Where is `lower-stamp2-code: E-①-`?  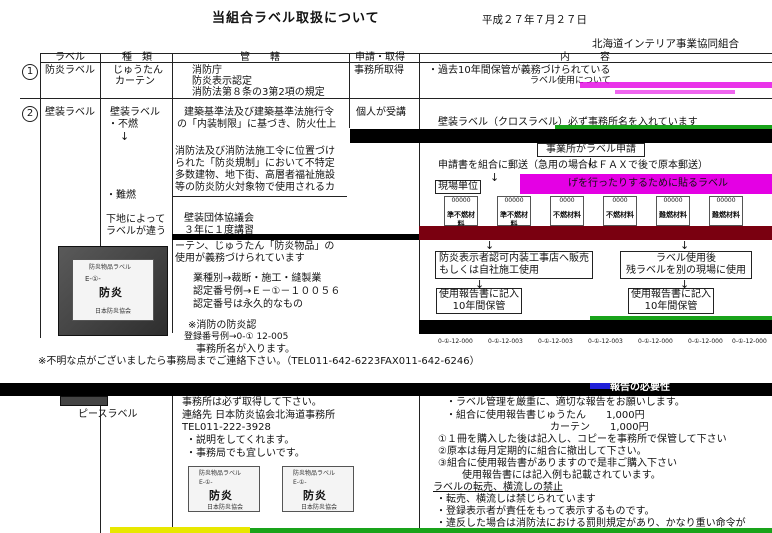
lower-stamp2-code: E-①- is located at coordinates (300, 482).